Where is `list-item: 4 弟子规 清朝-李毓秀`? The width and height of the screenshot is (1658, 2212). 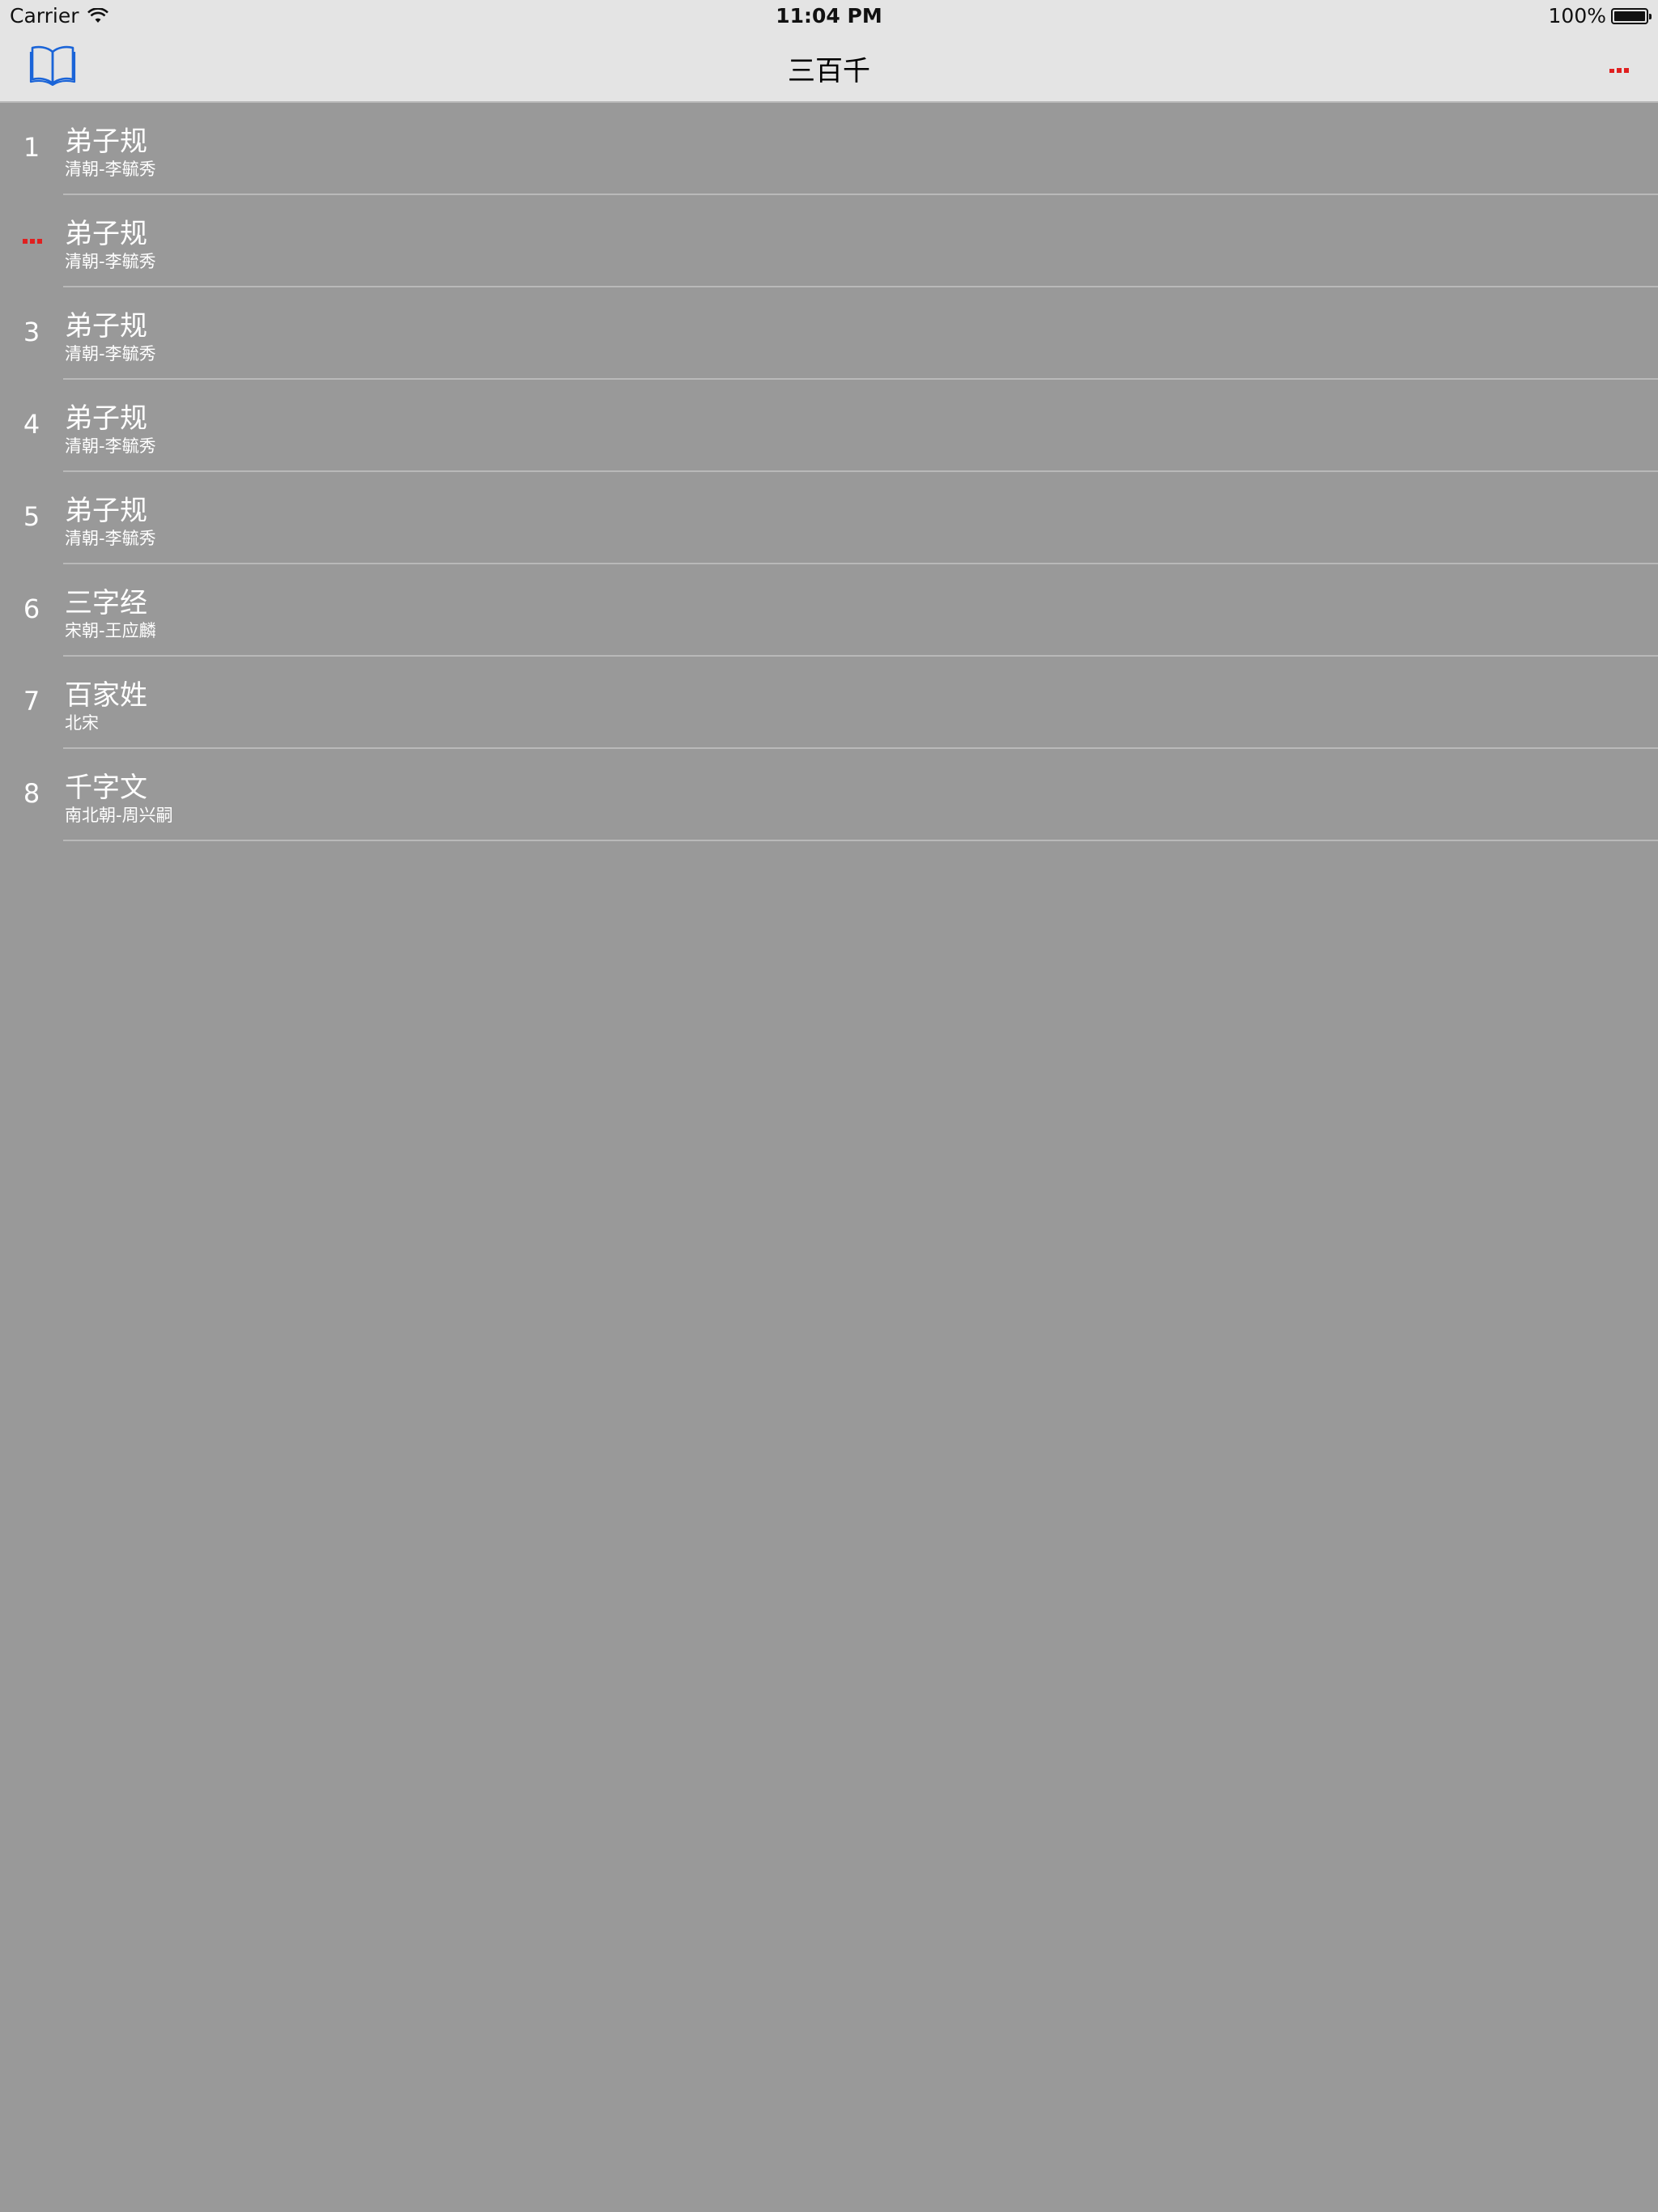
list-item: 4 弟子规 清朝-李毓秀 is located at coordinates (829, 426).